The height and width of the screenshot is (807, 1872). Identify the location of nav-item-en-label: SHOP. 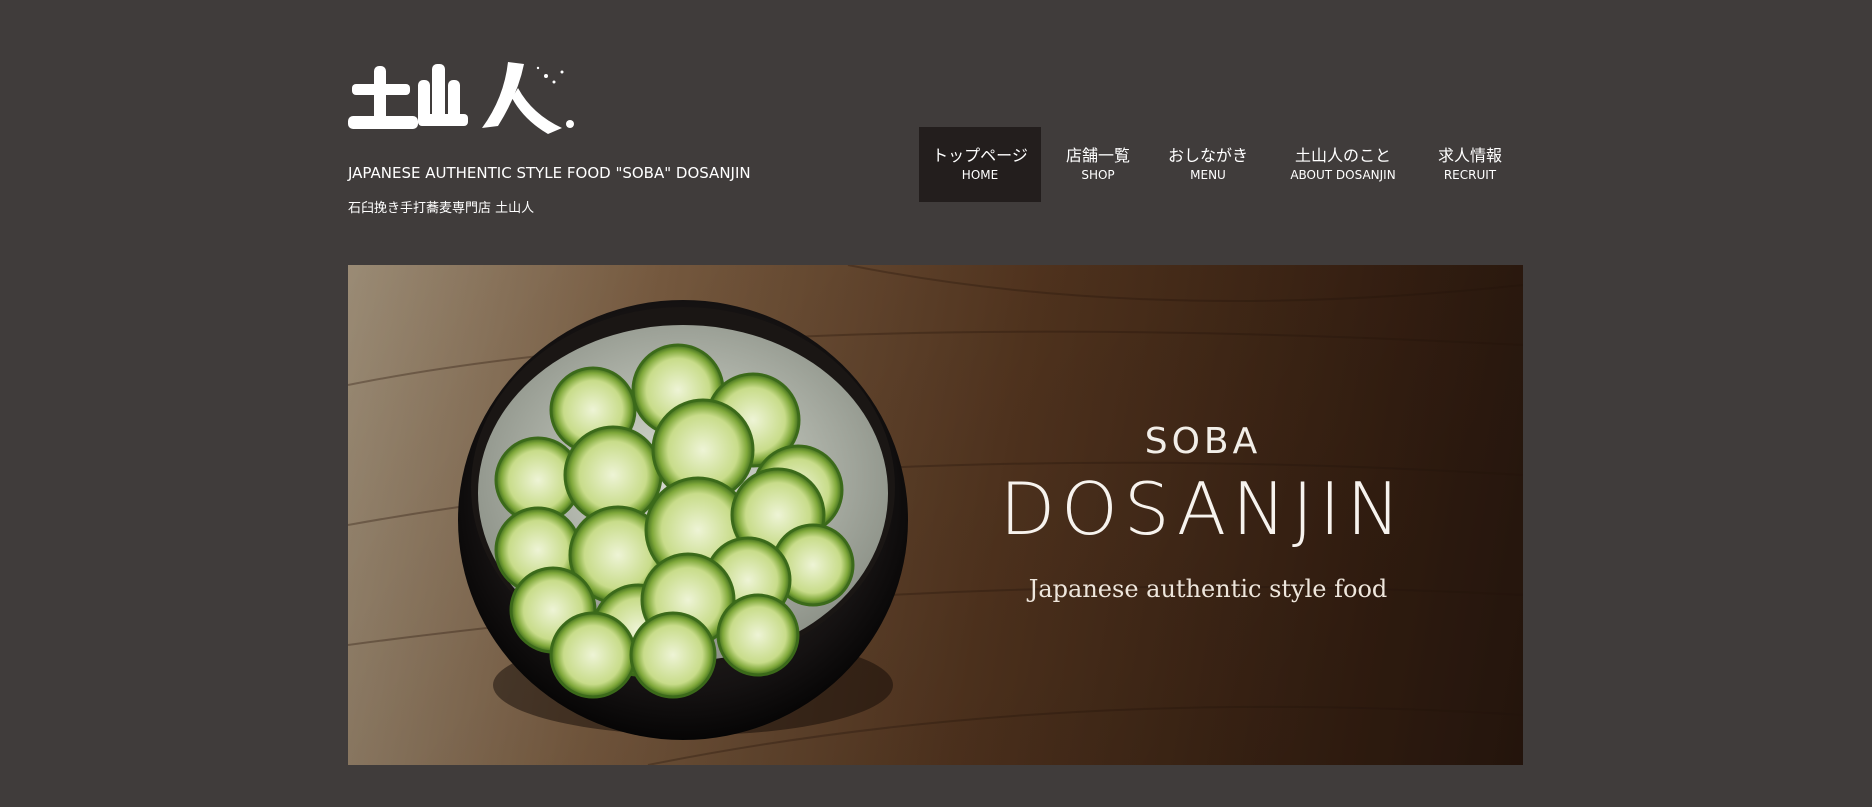
(1098, 175).